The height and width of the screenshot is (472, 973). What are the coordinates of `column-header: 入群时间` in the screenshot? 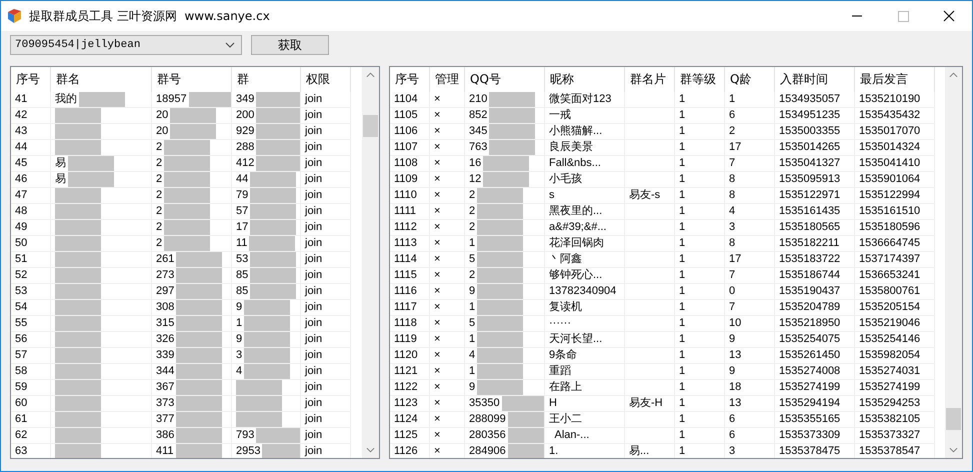 It's located at (815, 79).